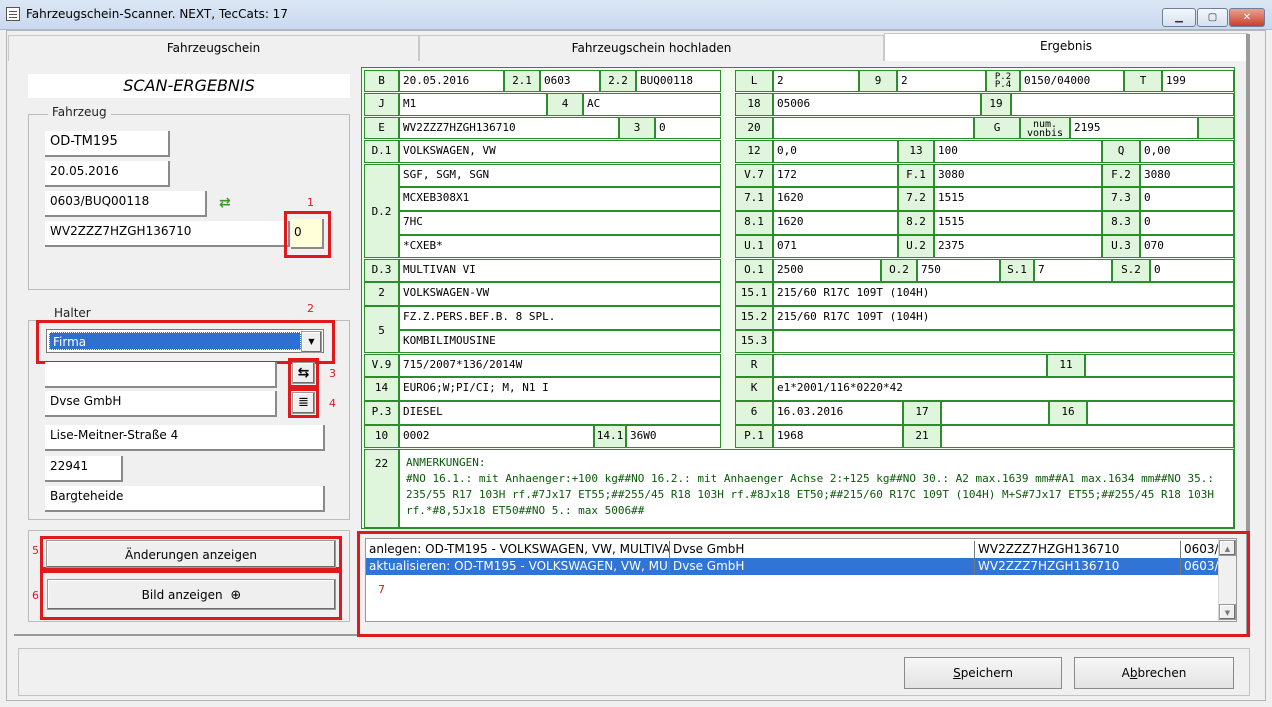  Describe the element at coordinates (381, 589) in the screenshot. I see `marker-7-label: 7` at that location.